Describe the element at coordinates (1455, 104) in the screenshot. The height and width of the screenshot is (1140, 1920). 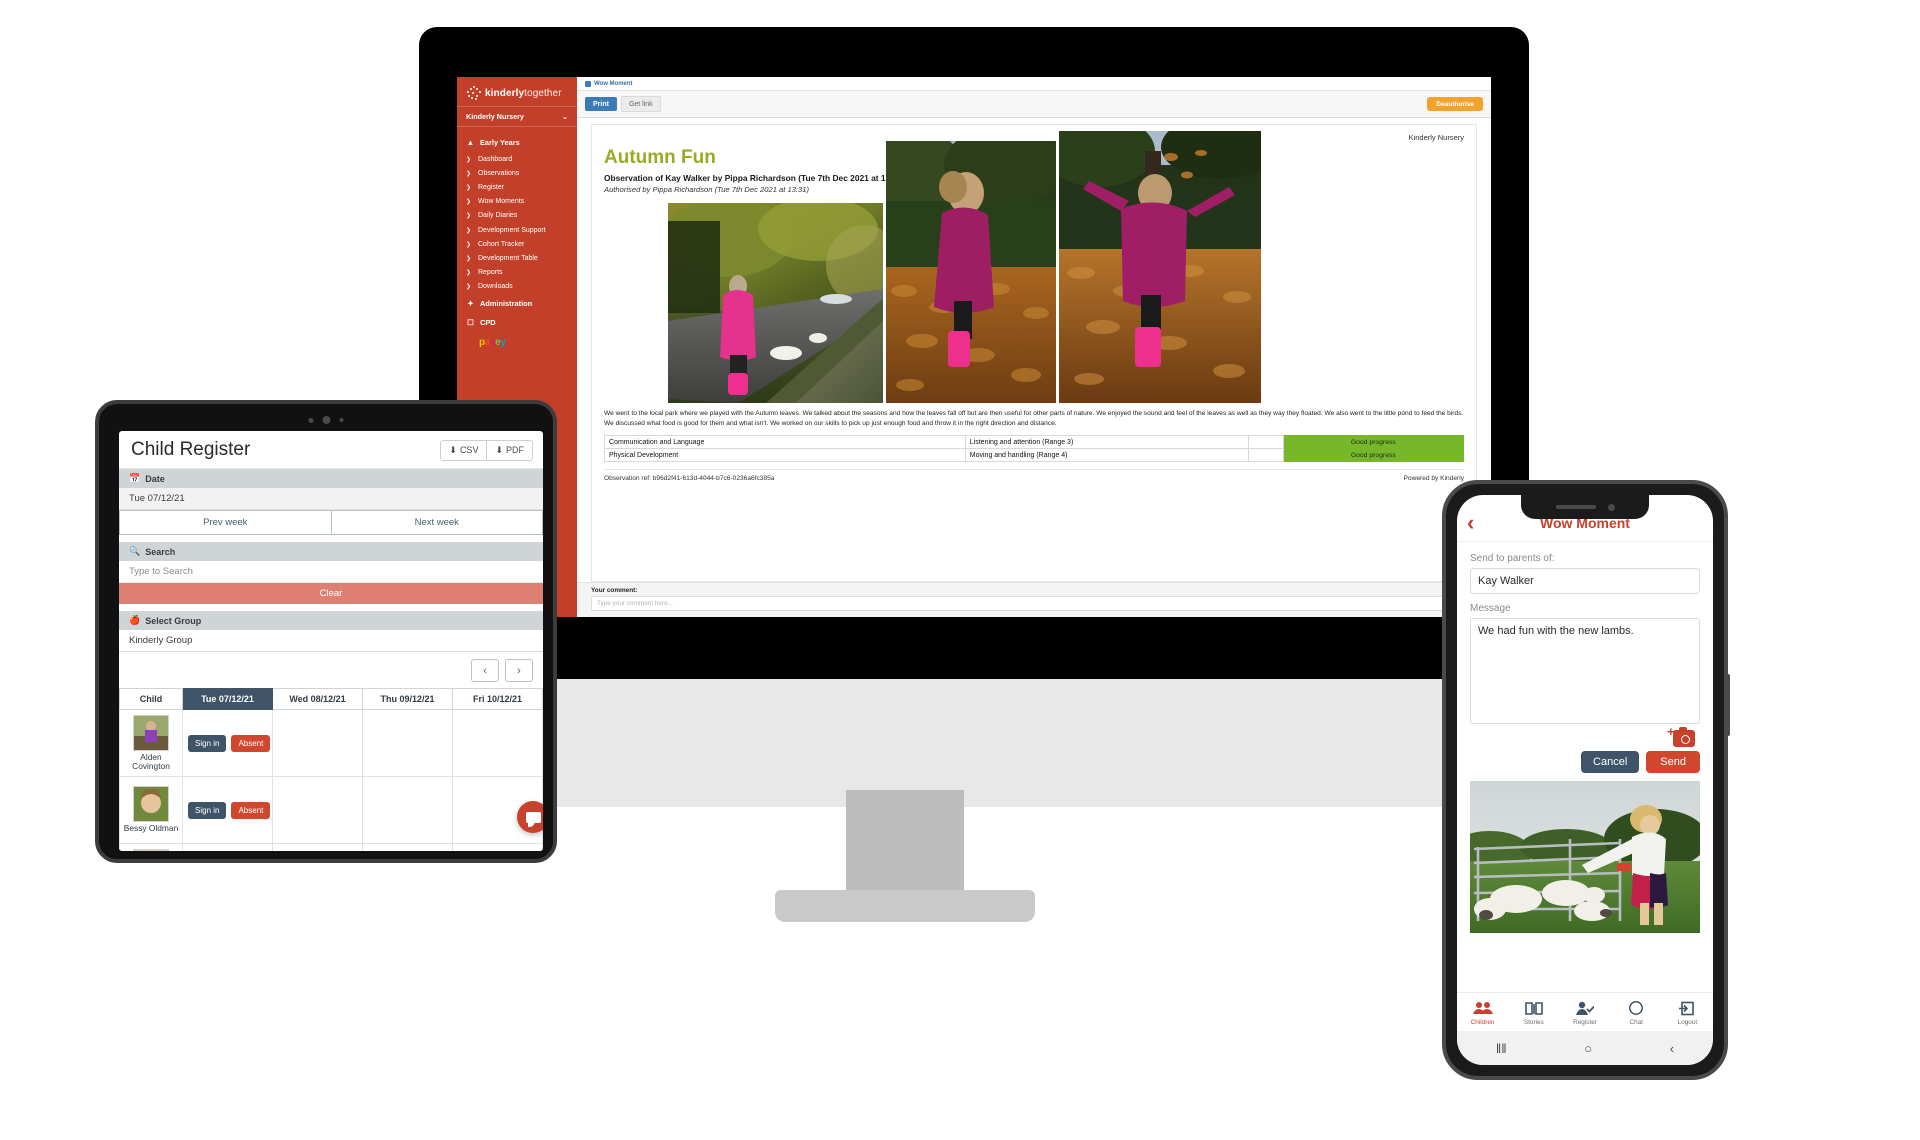
I see `deauthorise-button: Deauthorise` at that location.